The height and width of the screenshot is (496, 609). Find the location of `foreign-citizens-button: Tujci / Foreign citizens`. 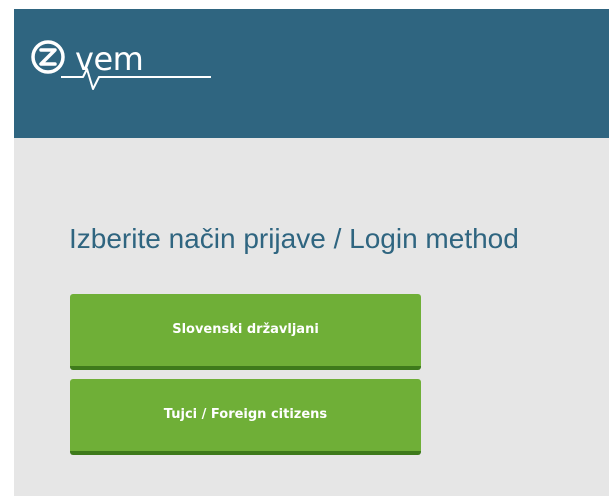

foreign-citizens-button: Tujci / Foreign citizens is located at coordinates (245, 417).